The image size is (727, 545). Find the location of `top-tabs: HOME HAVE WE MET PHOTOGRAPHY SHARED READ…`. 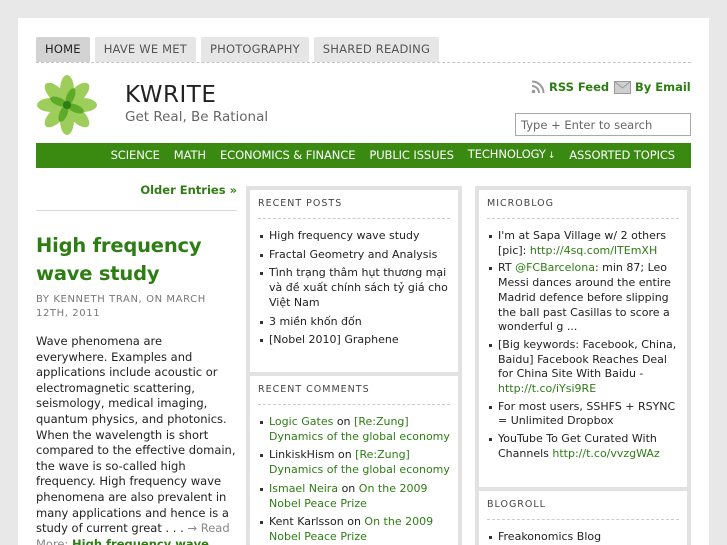

top-tabs: HOME HAVE WE MET PHOTOGRAPHY SHARED READ… is located at coordinates (238, 49).